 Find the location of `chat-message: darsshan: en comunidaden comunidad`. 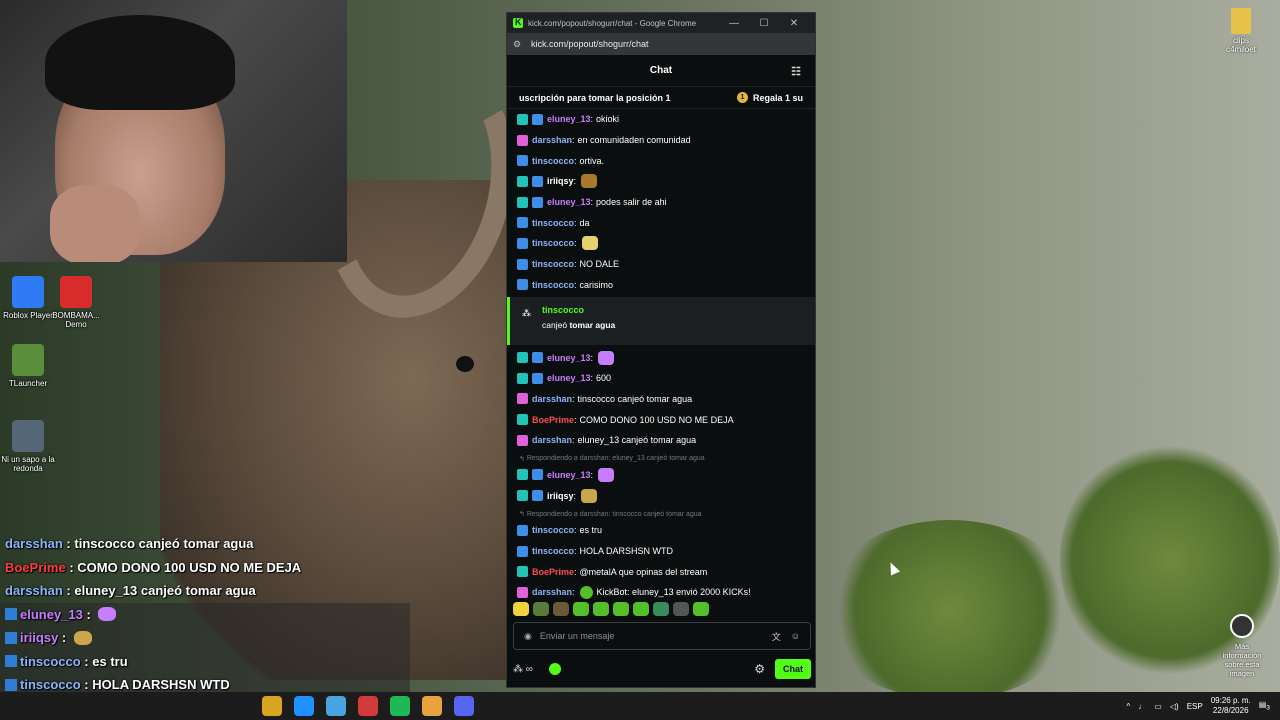

chat-message: darsshan: en comunidaden comunidad is located at coordinates (661, 140).